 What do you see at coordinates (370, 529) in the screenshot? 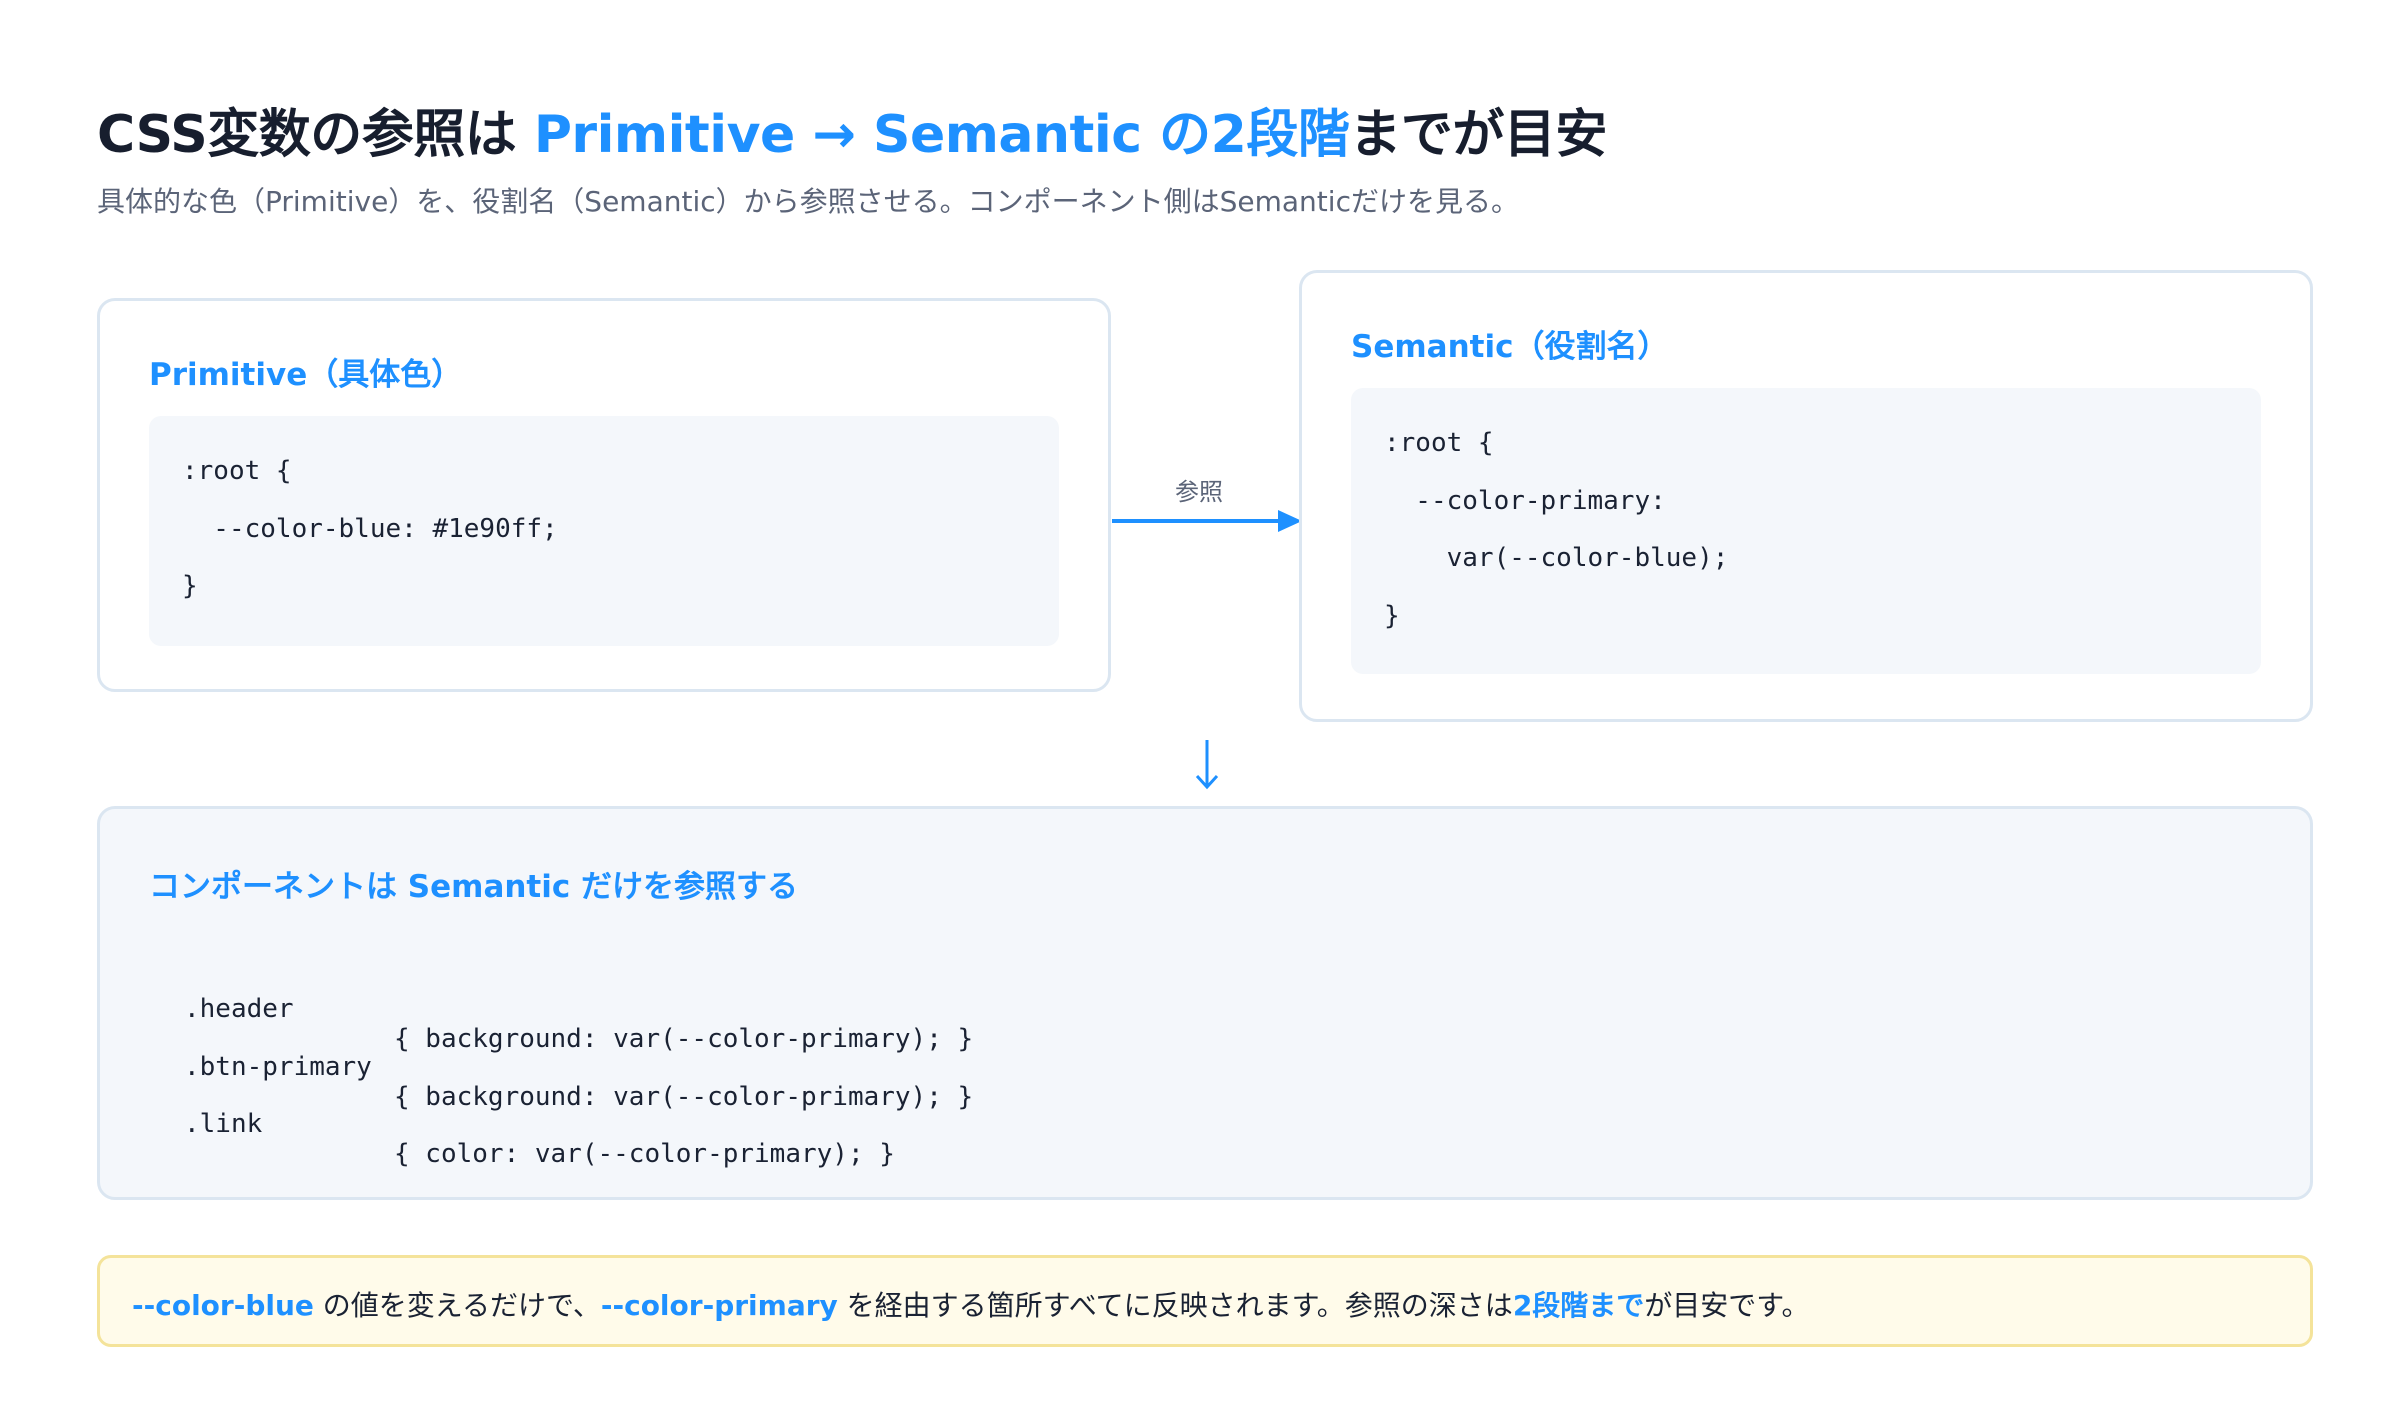
I see `code-line: --color-blue: #1e90ff;` at bounding box center [370, 529].